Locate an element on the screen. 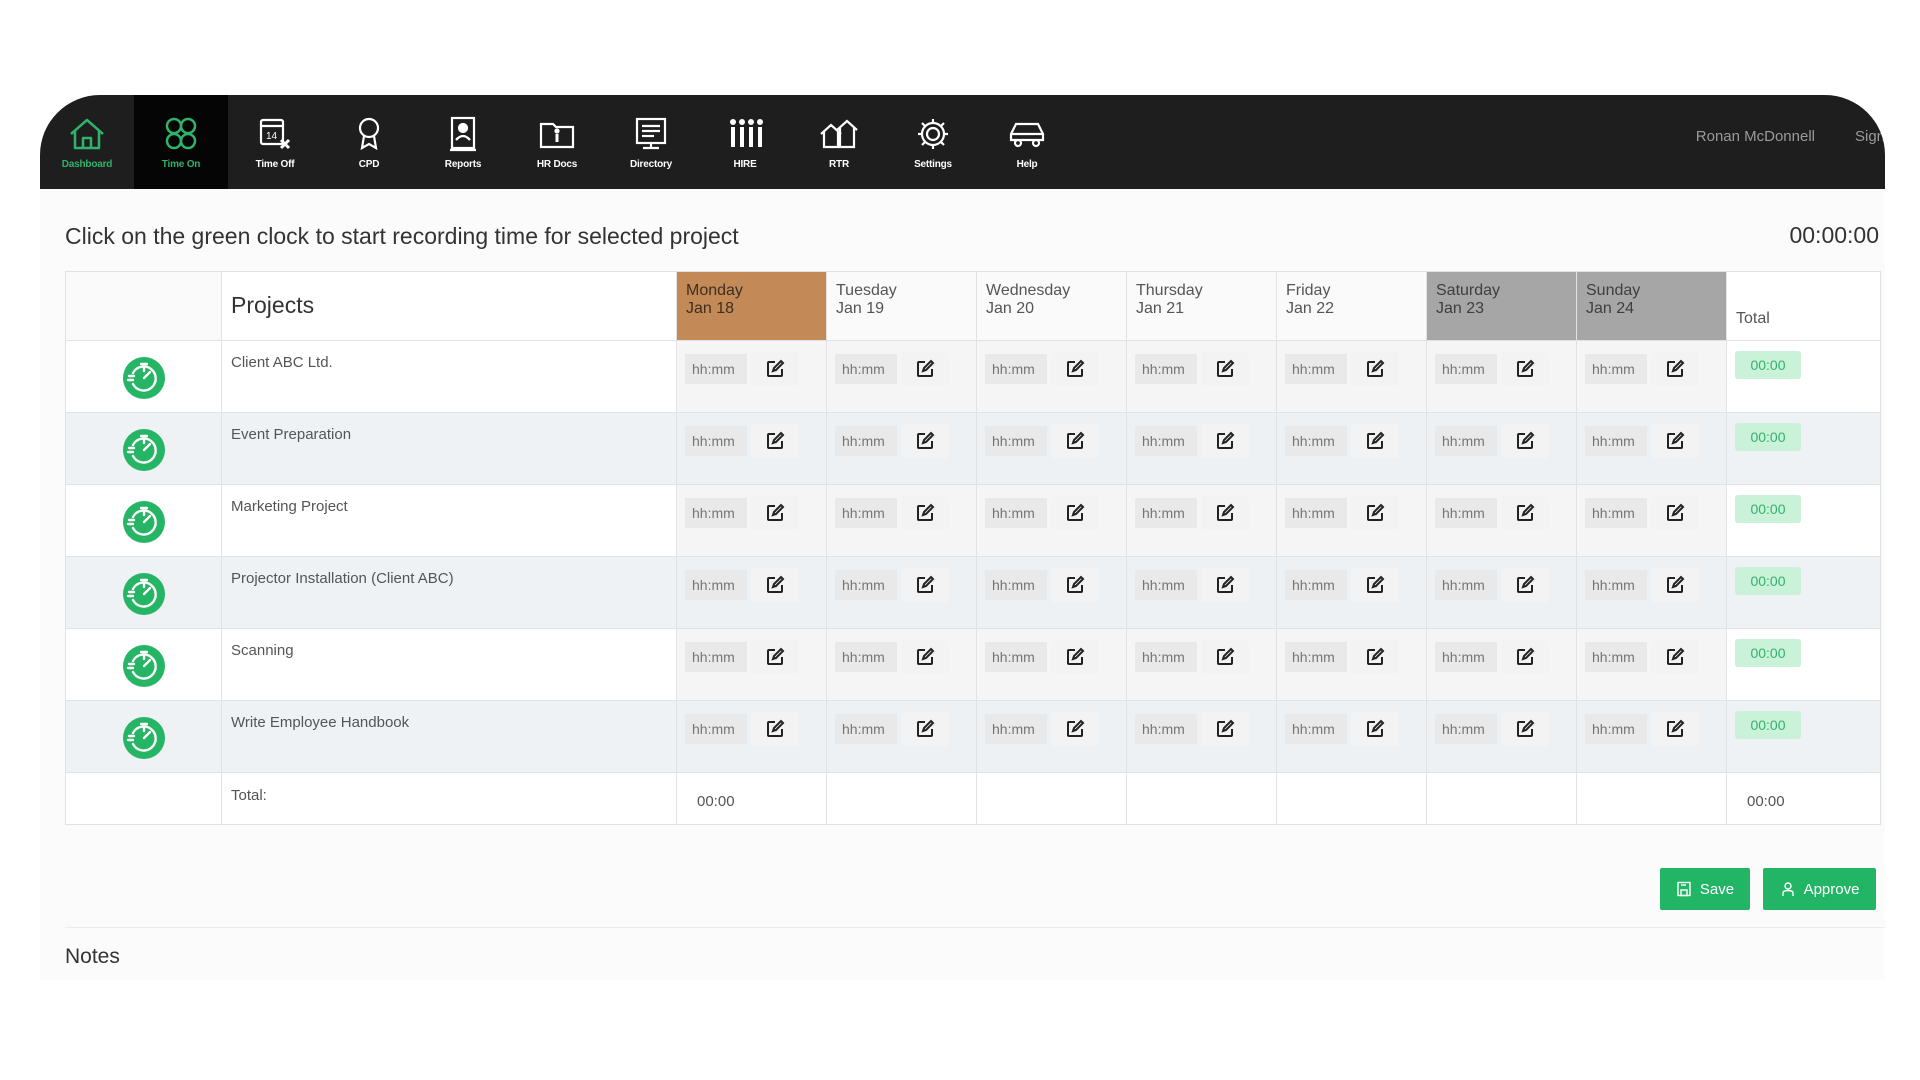 The width and height of the screenshot is (1920, 1080). save-button: Save is located at coordinates (1705, 889).